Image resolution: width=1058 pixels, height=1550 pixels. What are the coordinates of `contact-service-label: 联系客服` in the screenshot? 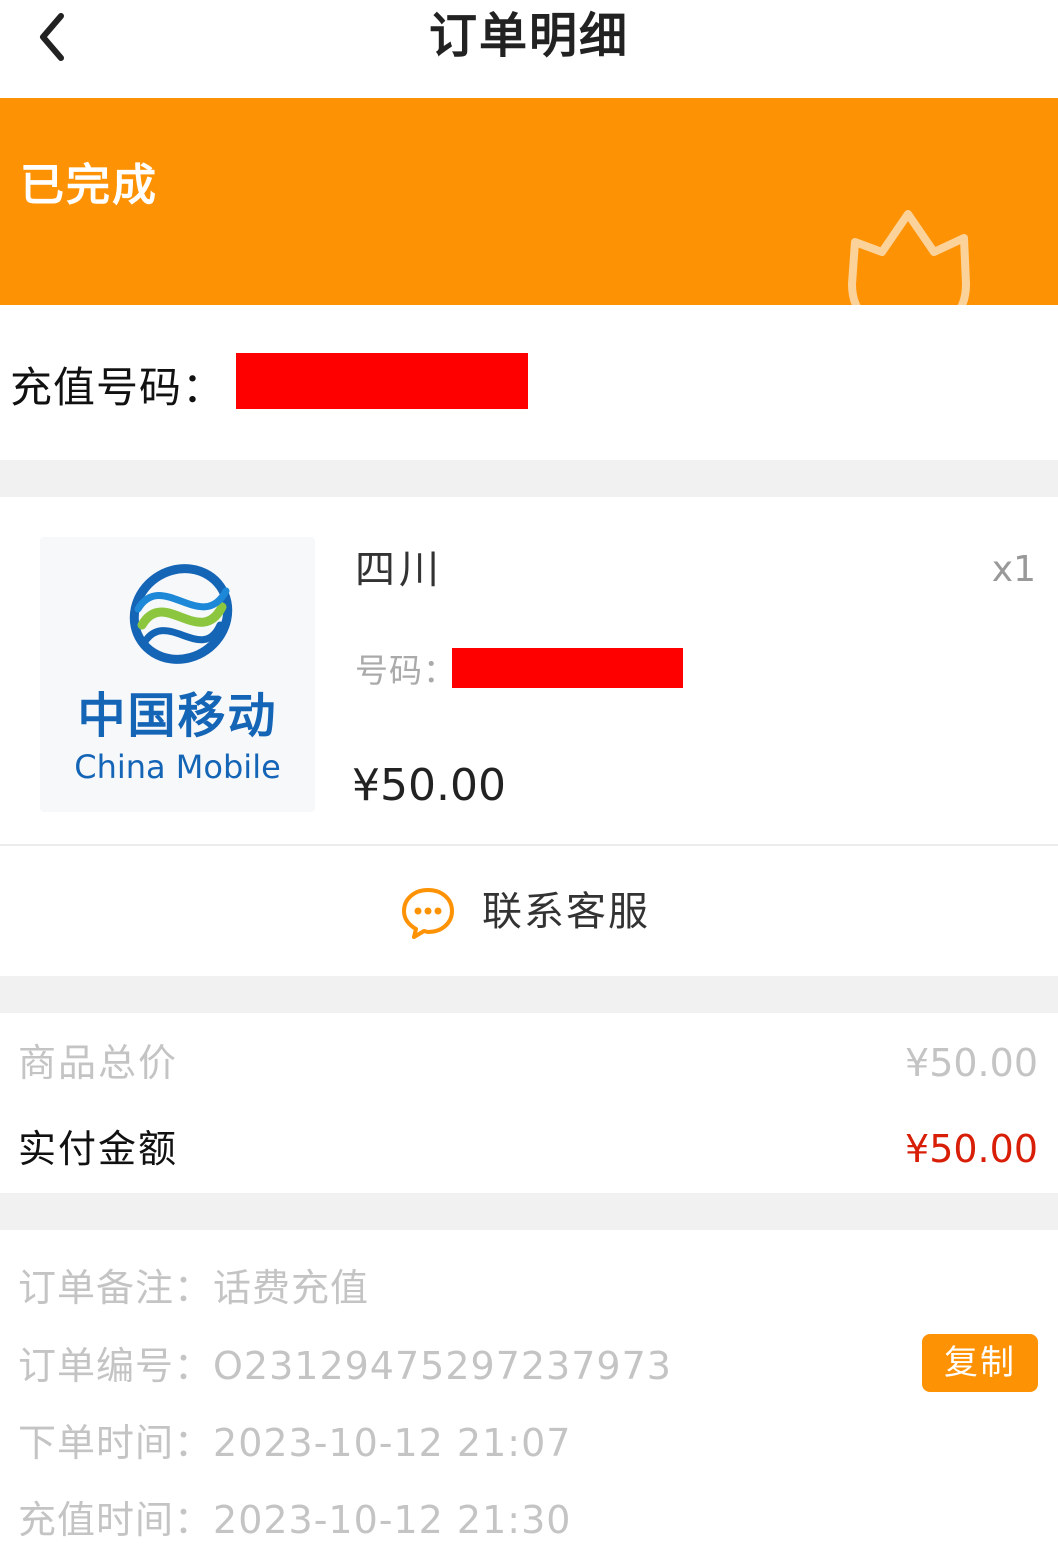 It's located at (566, 912).